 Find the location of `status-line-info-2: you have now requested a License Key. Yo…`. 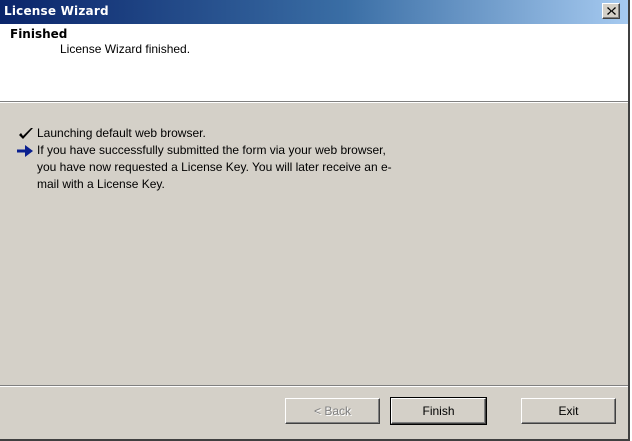

status-line-info-2: you have now requested a License Key. Yo… is located at coordinates (214, 167).